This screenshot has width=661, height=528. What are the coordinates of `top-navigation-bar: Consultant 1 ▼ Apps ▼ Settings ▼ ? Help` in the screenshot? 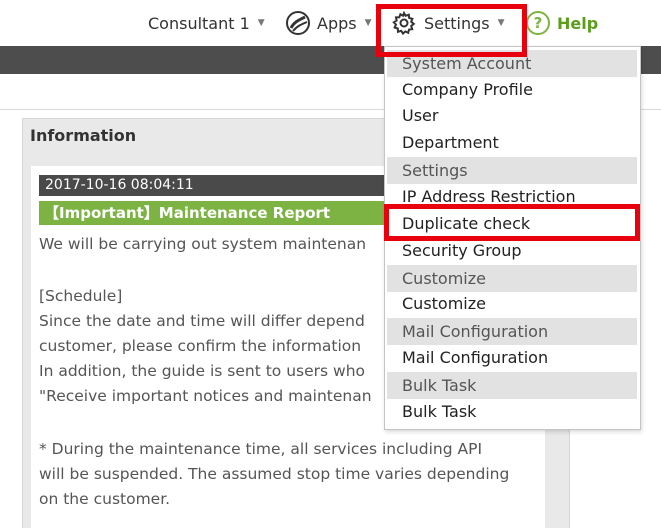 It's located at (330, 23).